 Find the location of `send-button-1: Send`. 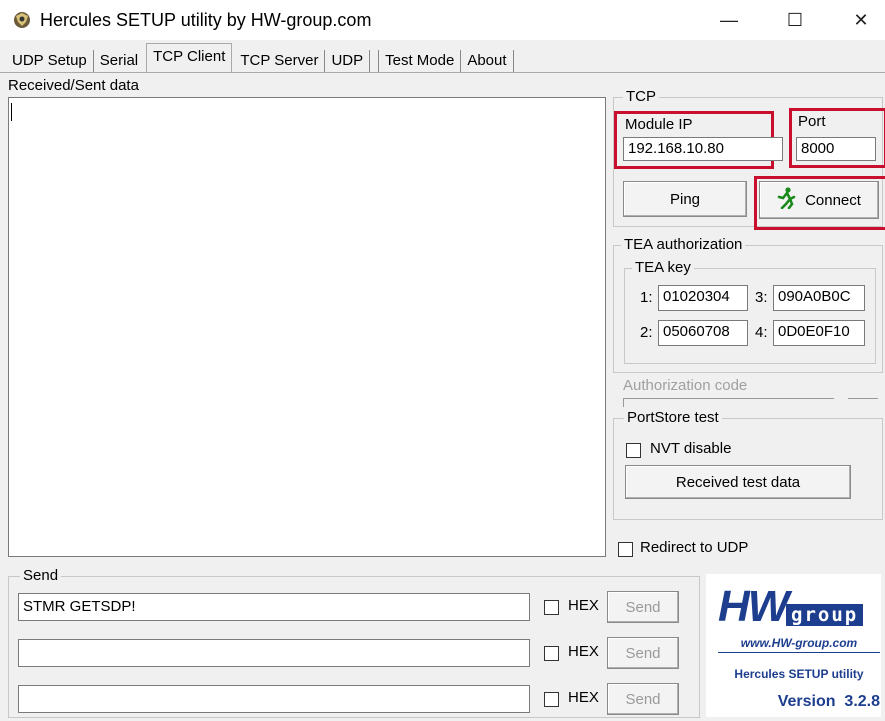

send-button-1: Send is located at coordinates (643, 607).